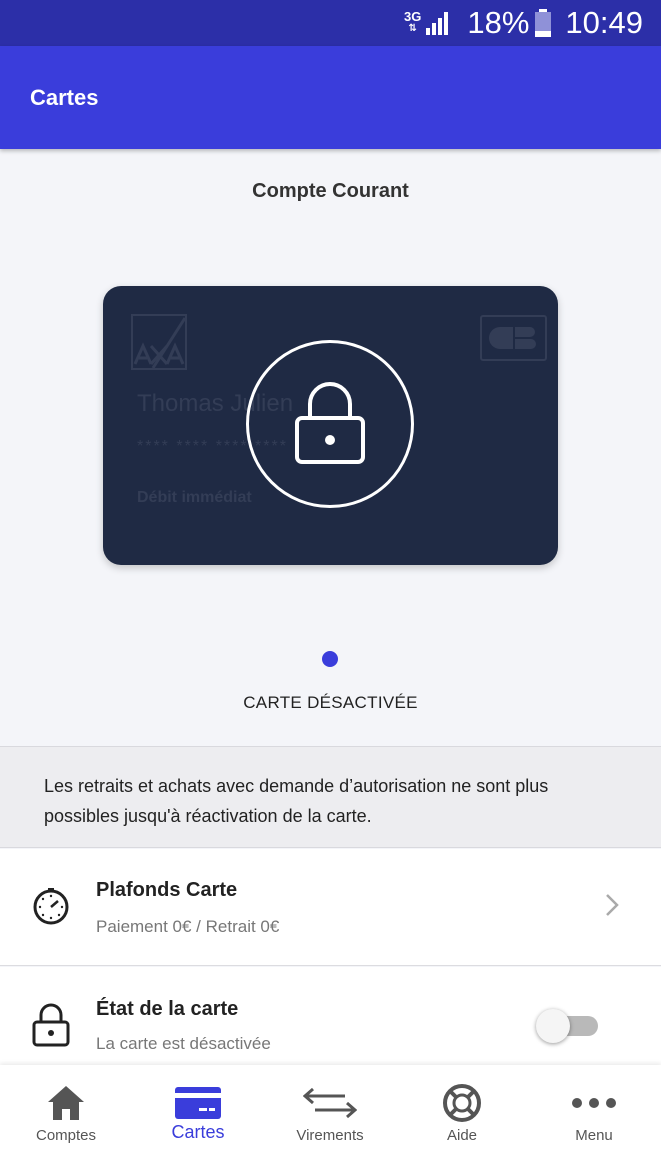 This screenshot has height=1175, width=661. Describe the element at coordinates (159, 342) in the screenshot. I see `axa-logo-icon` at that location.